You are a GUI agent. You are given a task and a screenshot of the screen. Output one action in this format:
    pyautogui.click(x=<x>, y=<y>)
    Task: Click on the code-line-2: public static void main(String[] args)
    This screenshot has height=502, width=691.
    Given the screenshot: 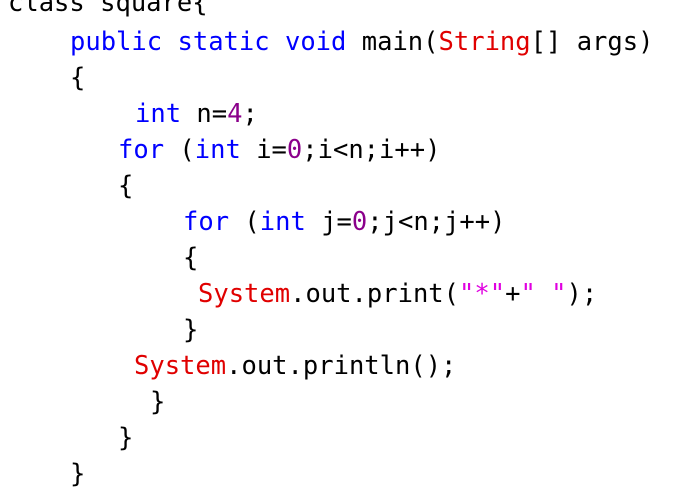 What is the action you would take?
    pyautogui.click(x=361, y=42)
    